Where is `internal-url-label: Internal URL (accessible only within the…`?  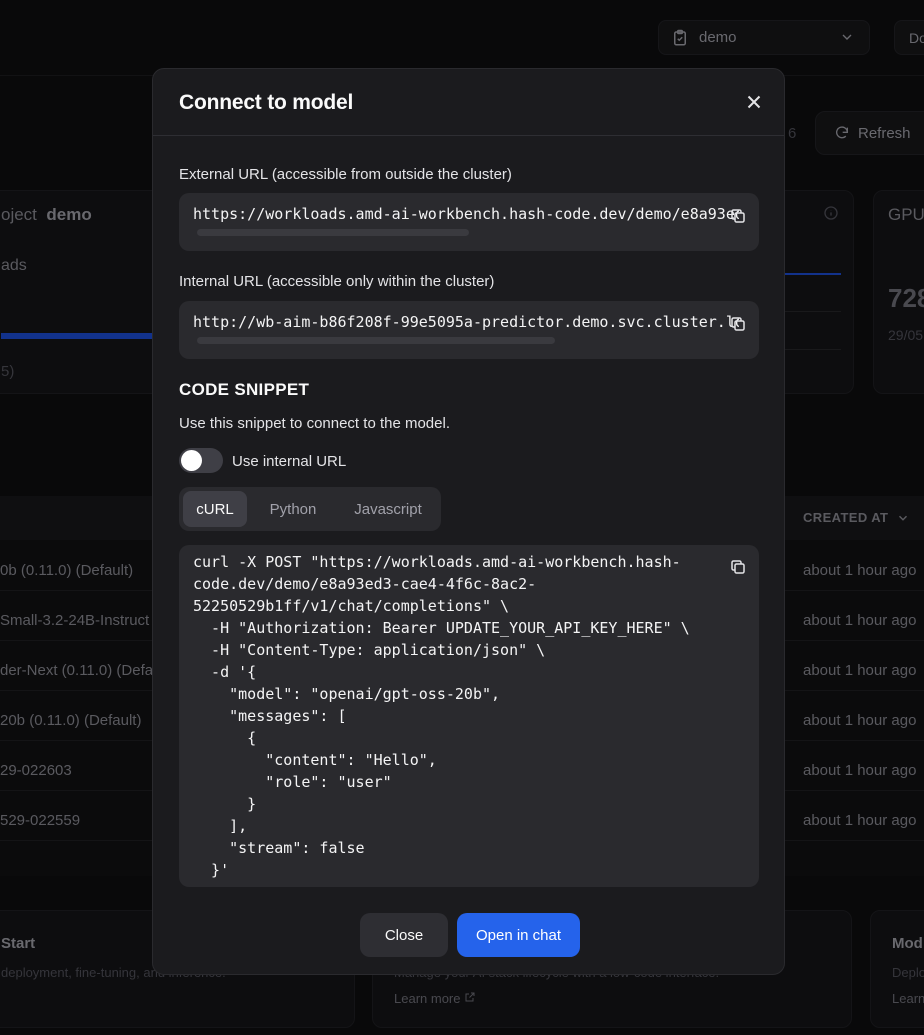 internal-url-label: Internal URL (accessible only within the… is located at coordinates (337, 281).